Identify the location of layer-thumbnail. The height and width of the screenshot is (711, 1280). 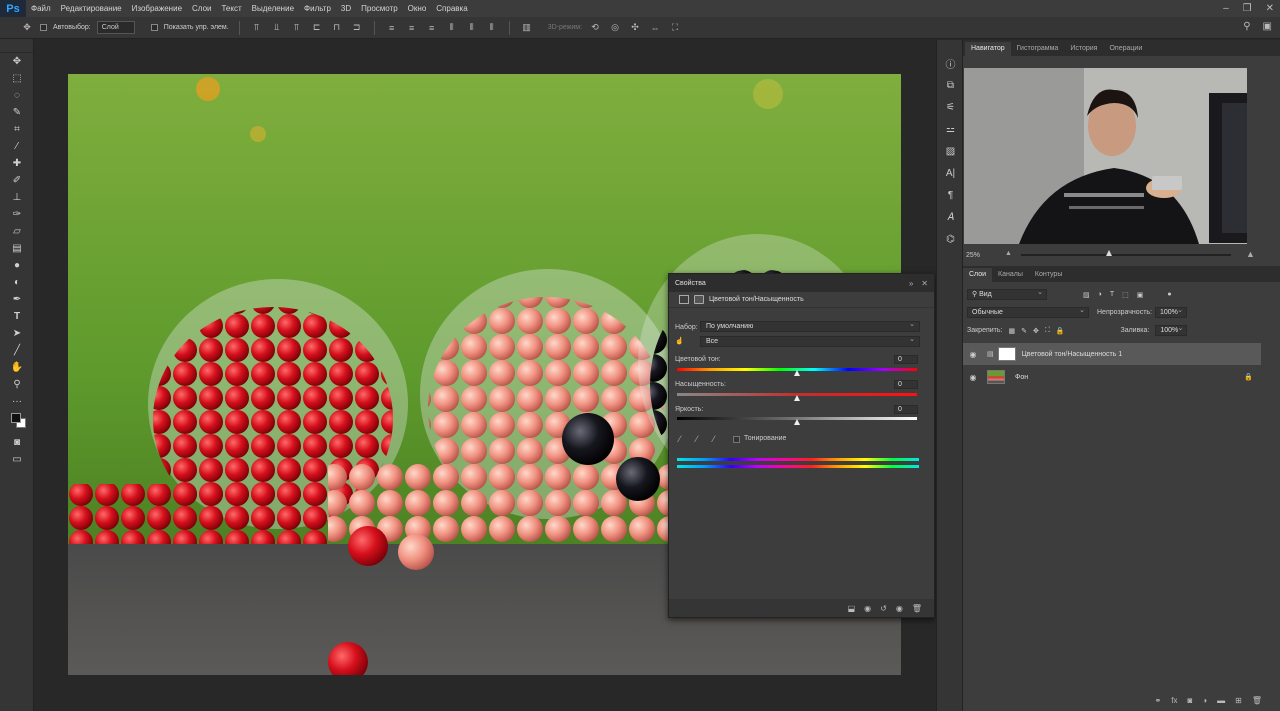
(996, 377).